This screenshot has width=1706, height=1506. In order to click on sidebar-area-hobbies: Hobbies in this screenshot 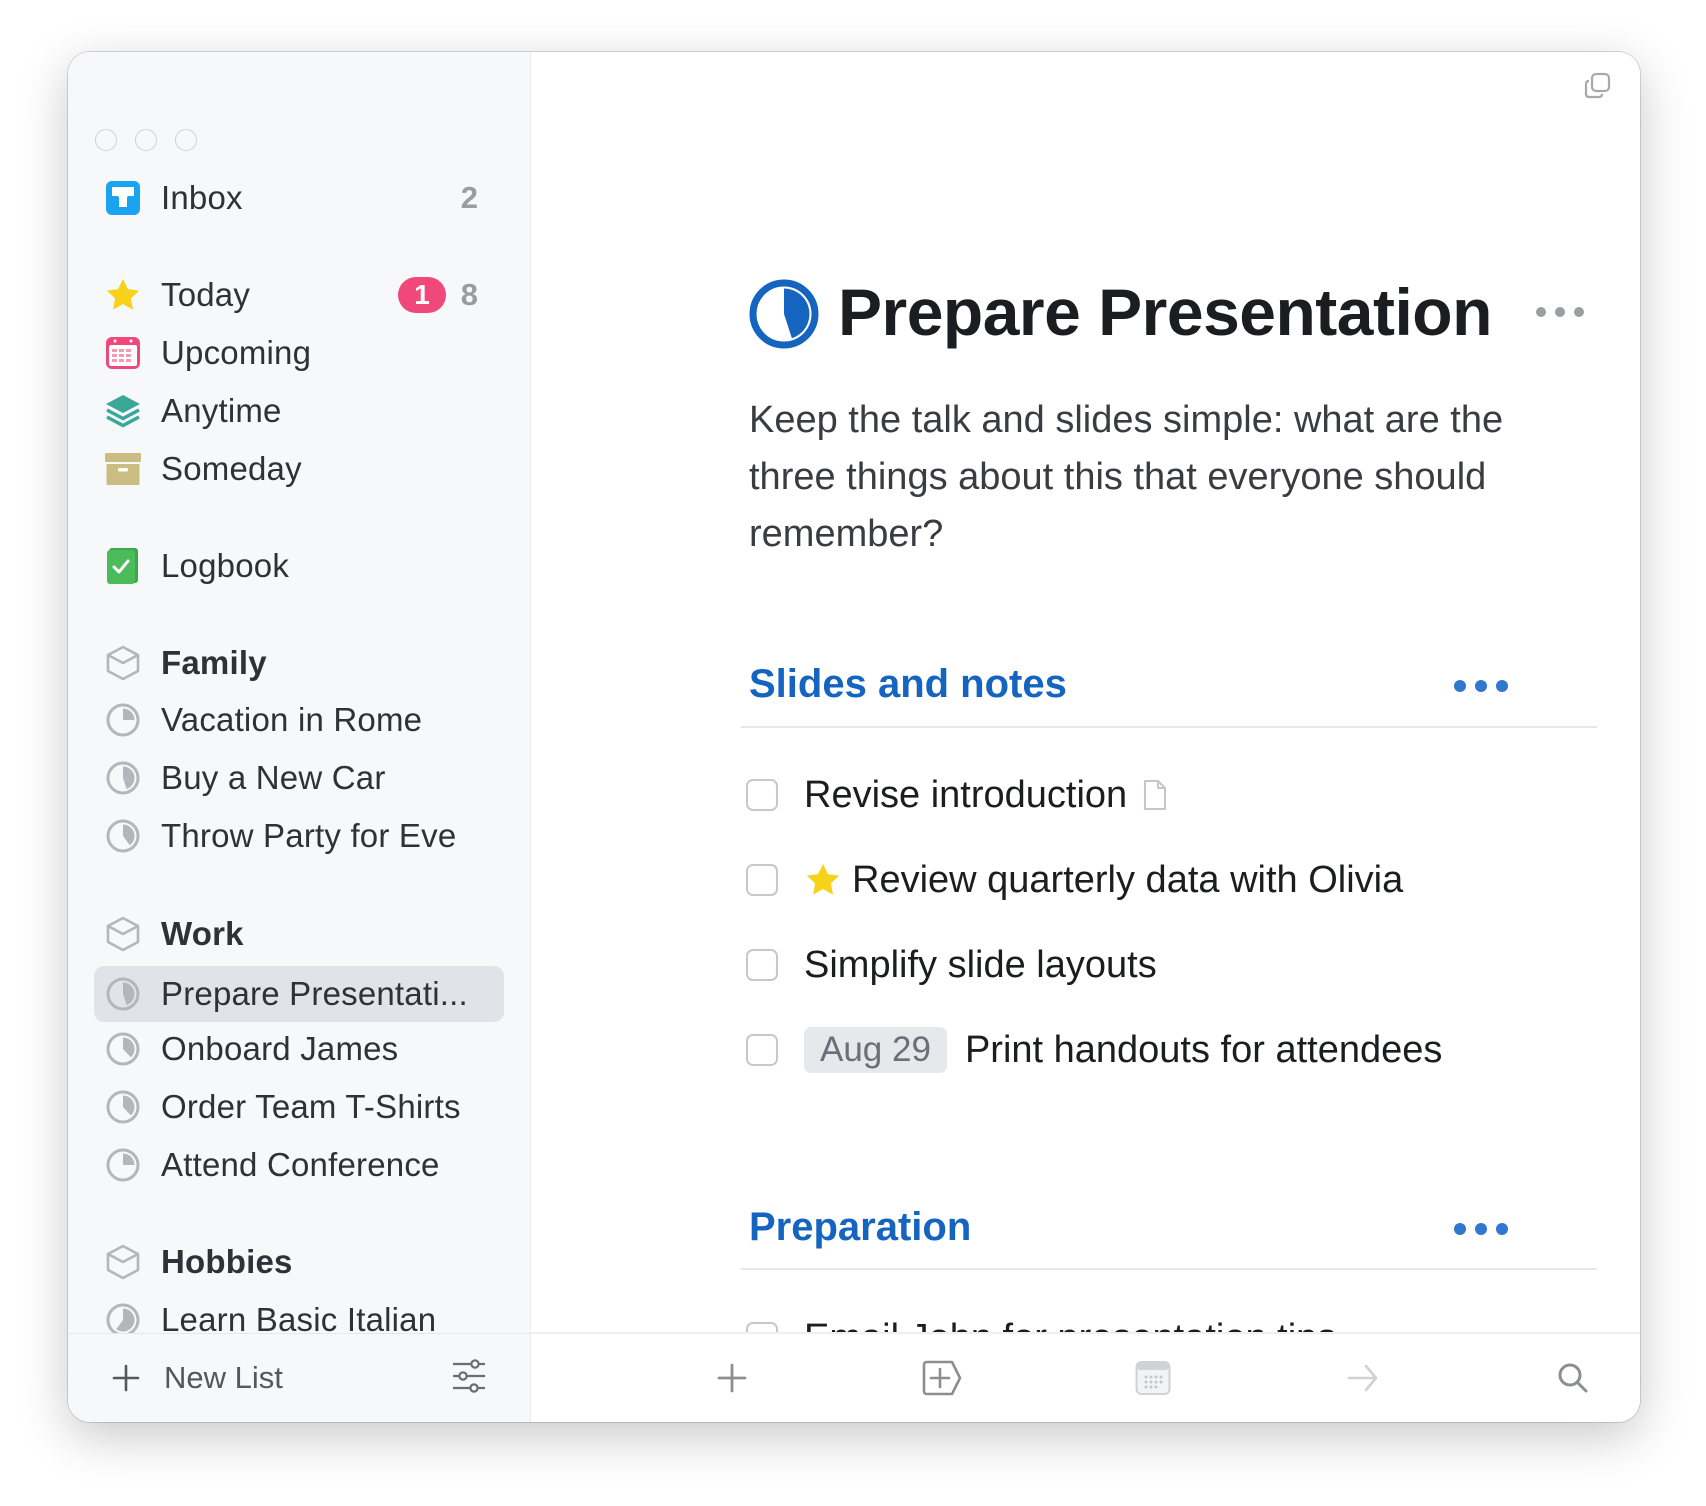, I will do `click(299, 1262)`.